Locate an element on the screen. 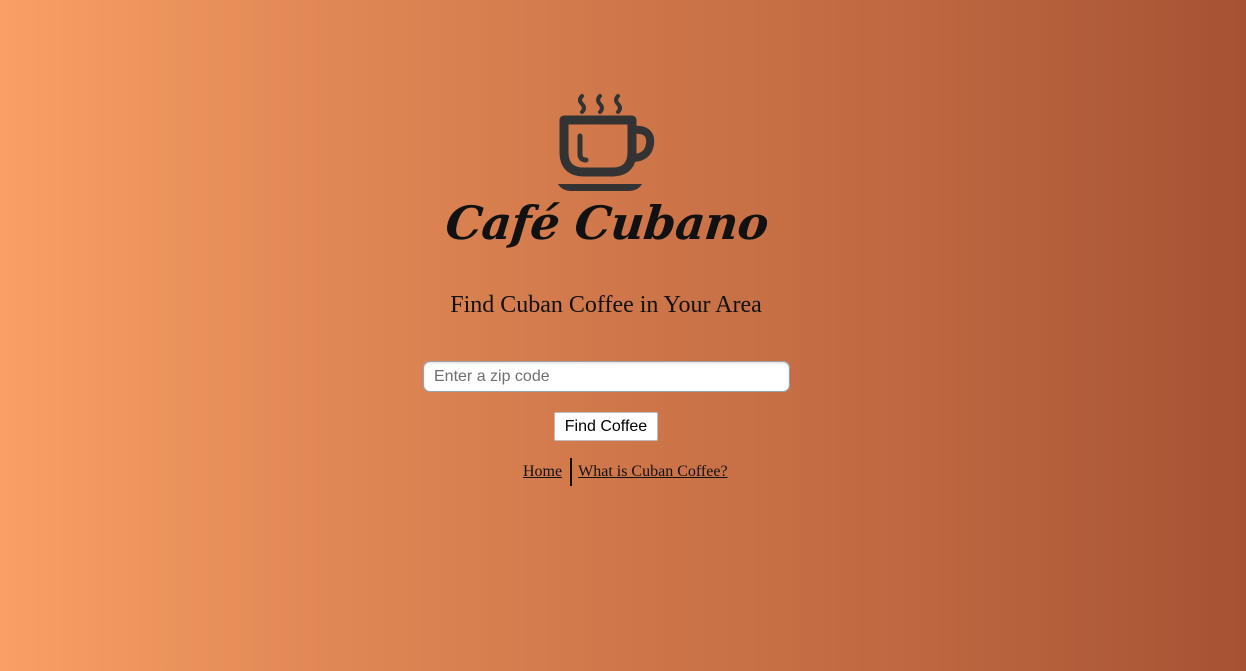  page-subtitle: Find Cuban Coffee in Your Area is located at coordinates (606, 305).